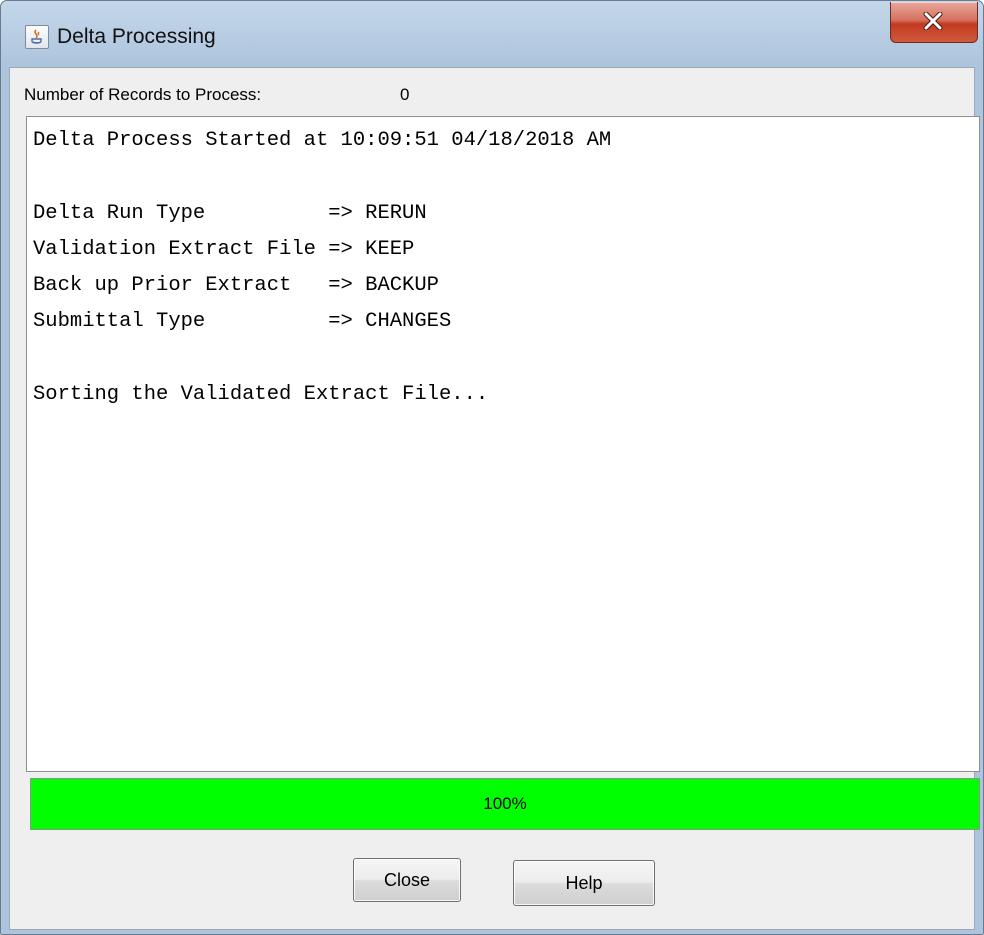 The height and width of the screenshot is (935, 984). What do you see at coordinates (492, 34) in the screenshot?
I see `title-bar: Delta Processing` at bounding box center [492, 34].